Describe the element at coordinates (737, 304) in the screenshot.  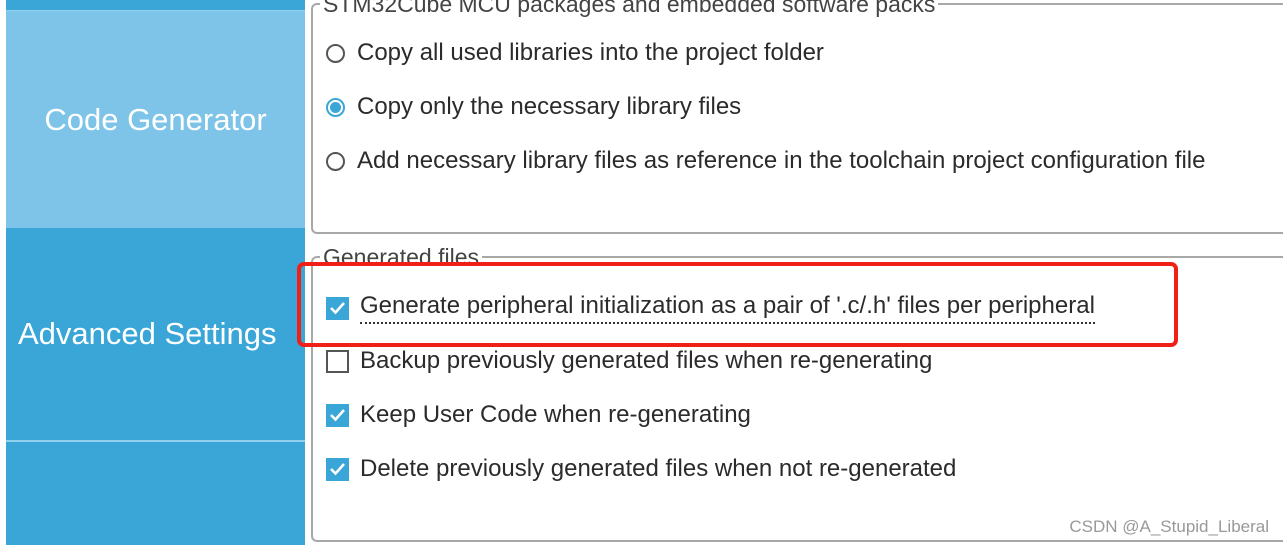
I see `highlight-annotation-box` at that location.